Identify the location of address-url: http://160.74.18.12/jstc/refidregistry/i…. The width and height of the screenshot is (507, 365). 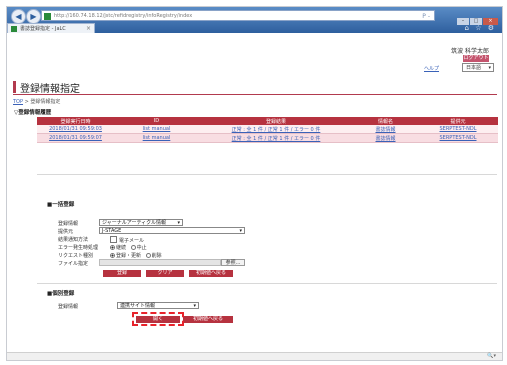
(123, 16).